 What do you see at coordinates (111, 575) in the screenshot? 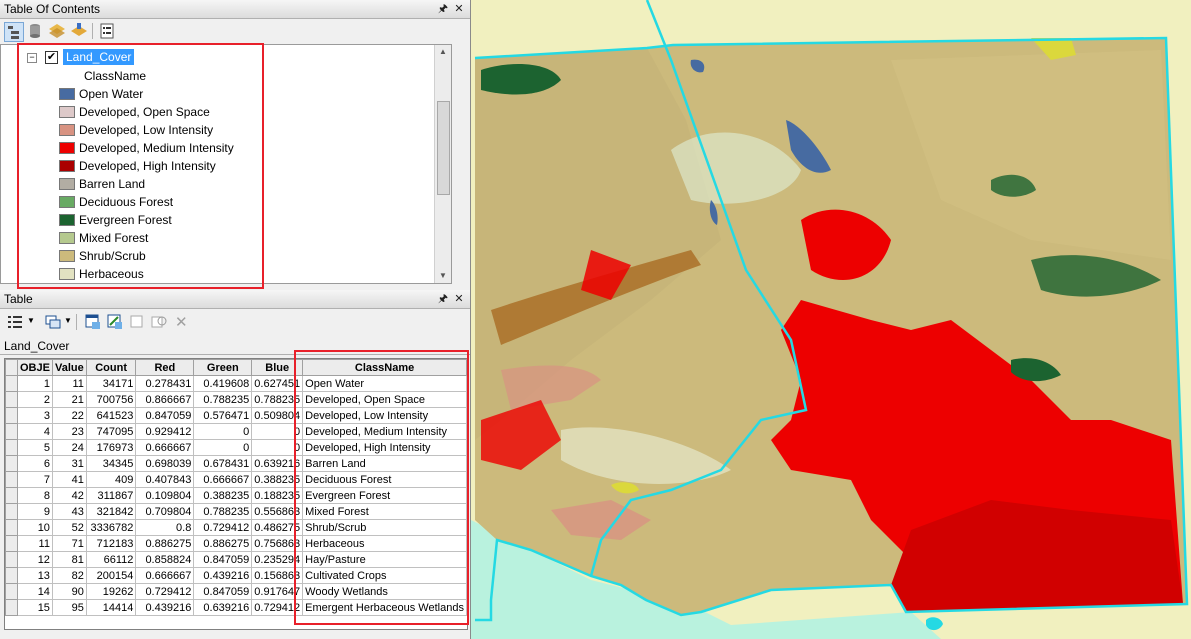
I see `table-cell: 200154` at bounding box center [111, 575].